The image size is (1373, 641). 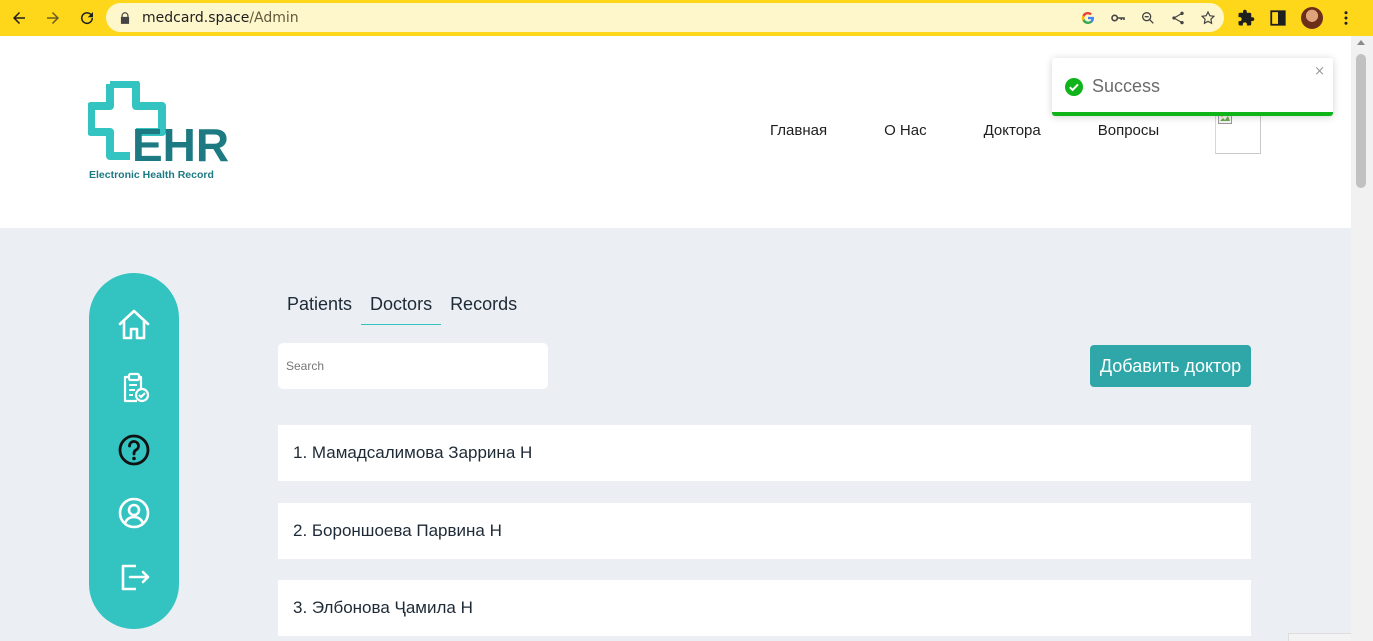 I want to click on address-bar: medcard.space/Admin, so click(x=665, y=17).